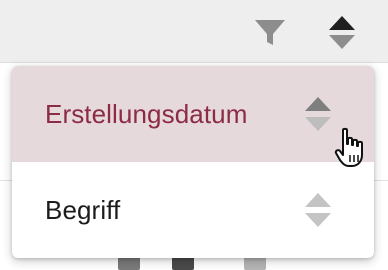 Image resolution: width=388 pixels, height=270 pixels. Describe the element at coordinates (83, 209) in the screenshot. I see `menu-item-label: Begriff` at that location.